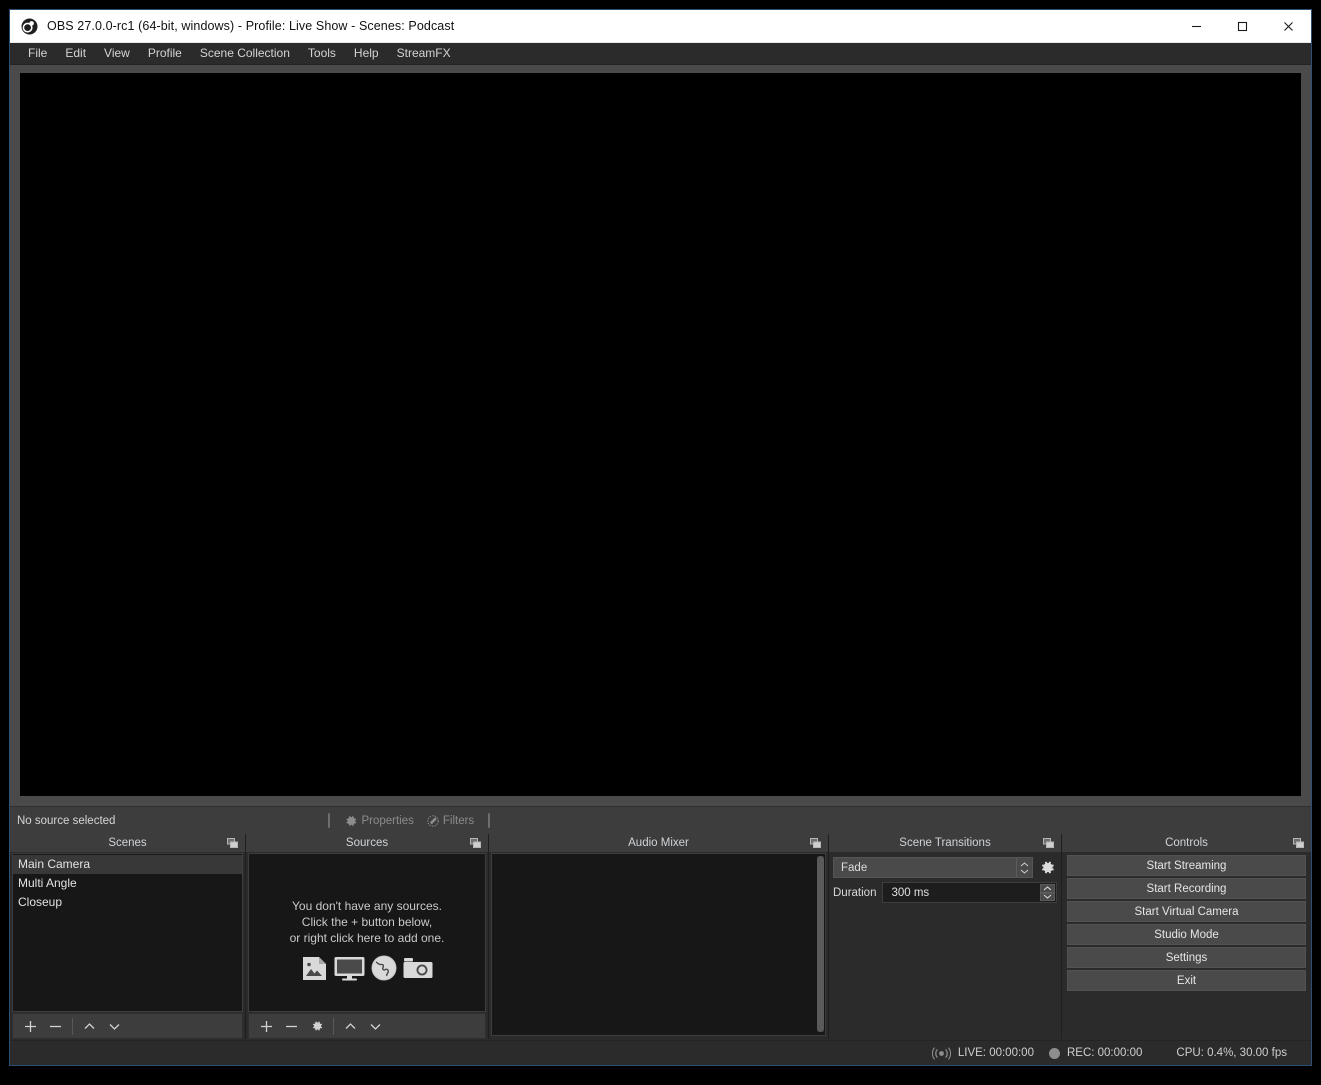  Describe the element at coordinates (127, 864) in the screenshot. I see `scene-item-main-camera: Main Camera` at that location.